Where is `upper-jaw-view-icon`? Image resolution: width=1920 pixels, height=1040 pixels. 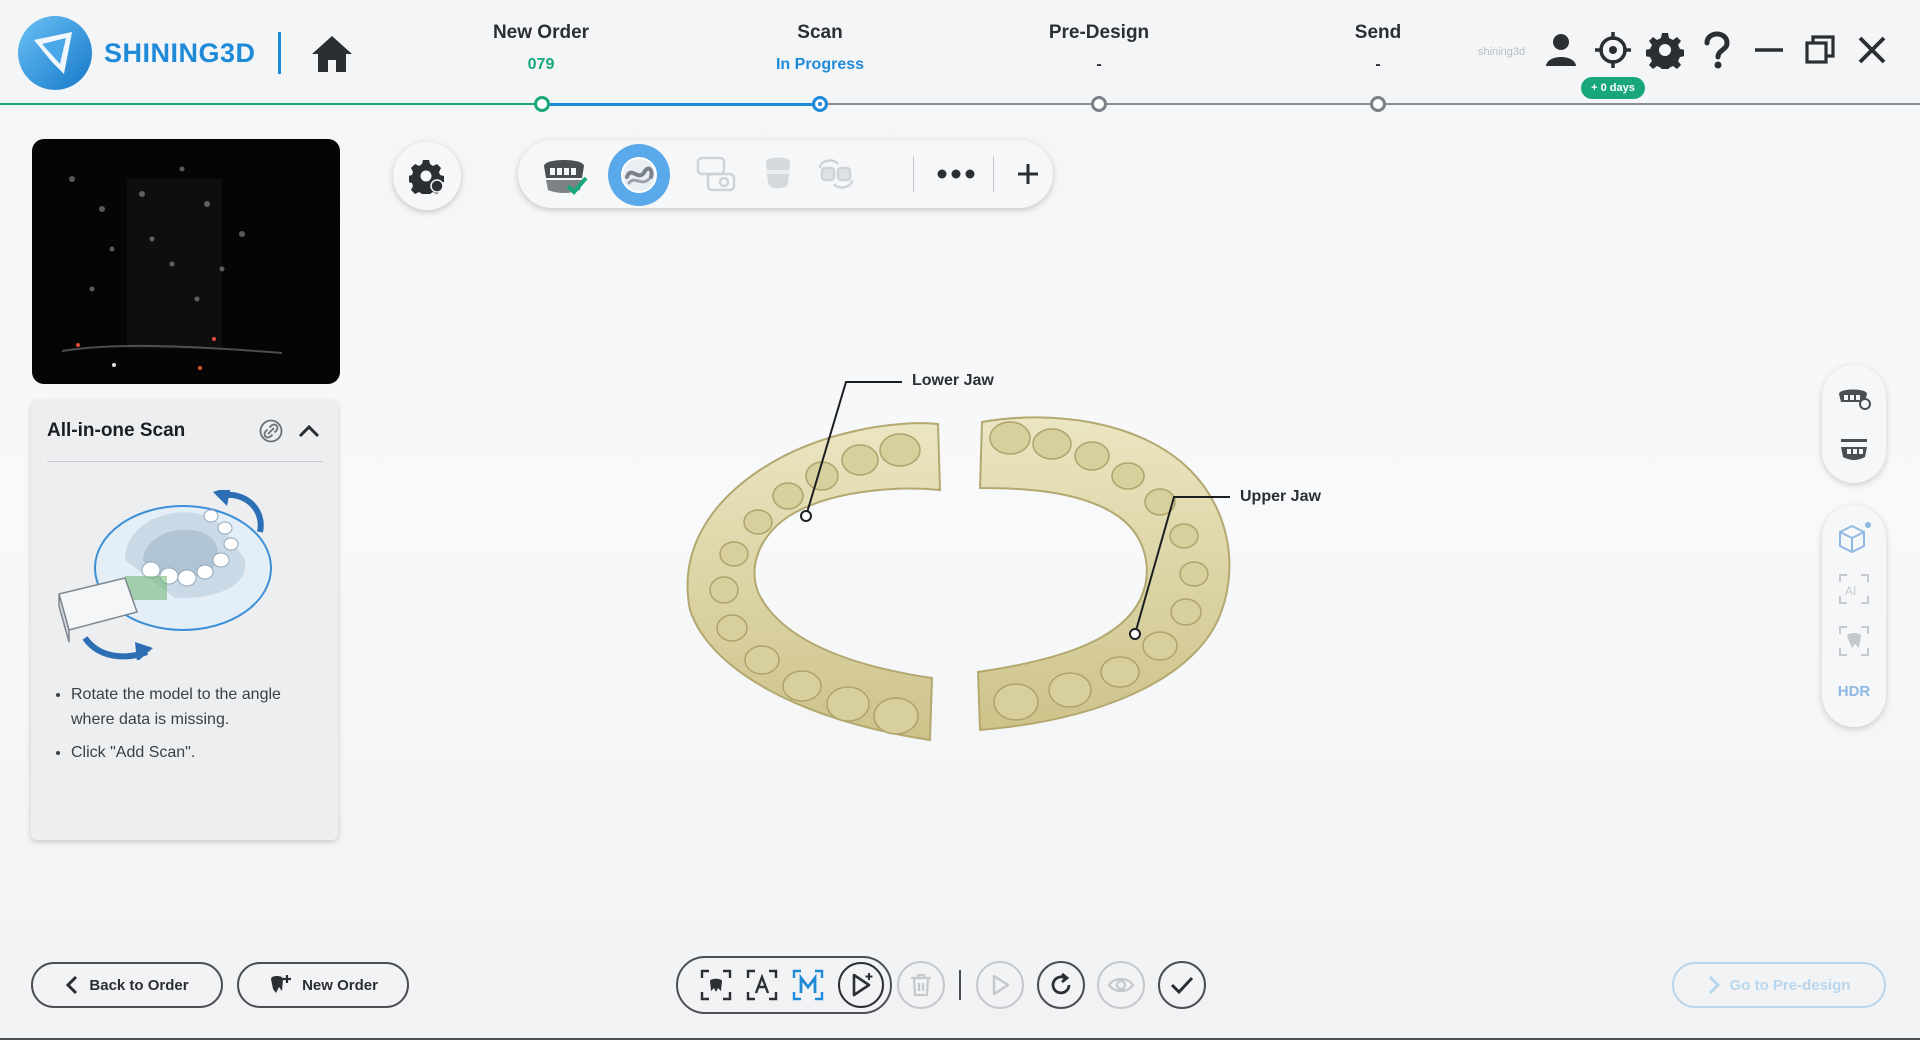 upper-jaw-view-icon is located at coordinates (1855, 399).